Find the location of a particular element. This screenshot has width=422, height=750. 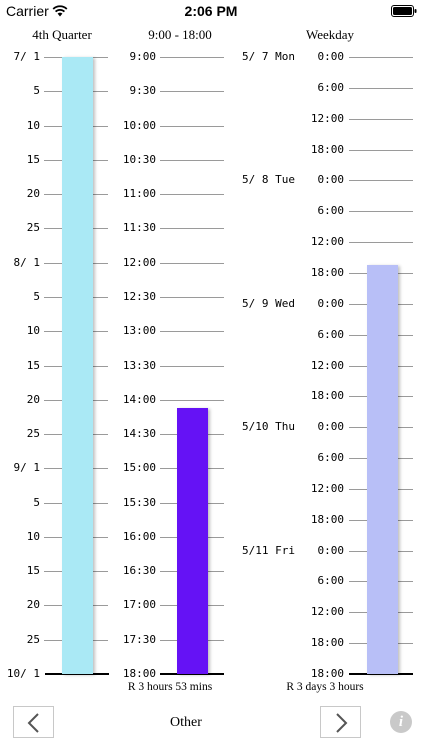

chevron-right-icon is located at coordinates (342, 723).